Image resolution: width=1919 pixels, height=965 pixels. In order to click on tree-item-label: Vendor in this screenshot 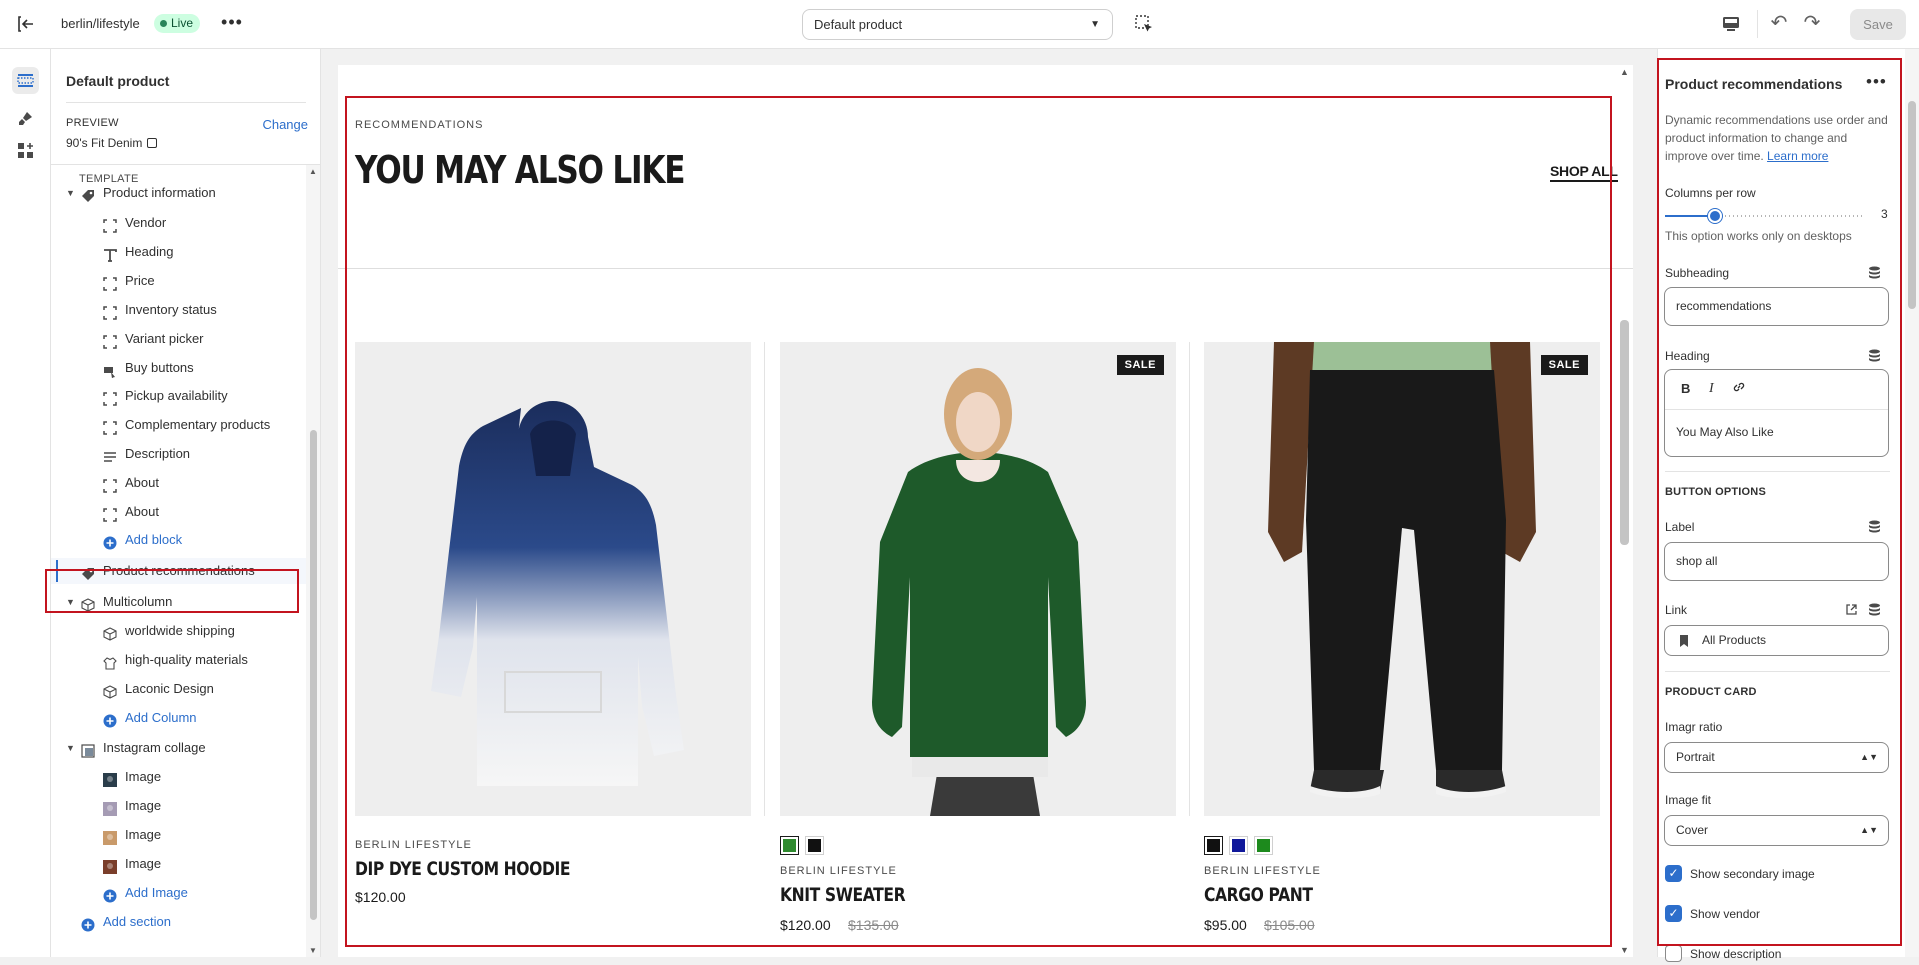, I will do `click(146, 222)`.